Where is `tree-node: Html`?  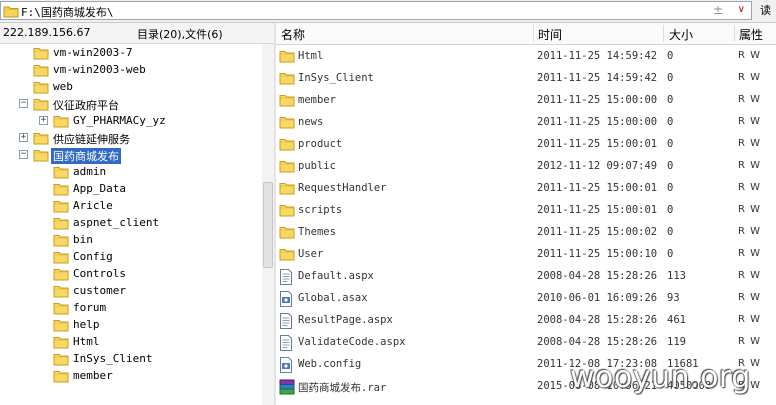
tree-node: Html is located at coordinates (131, 342).